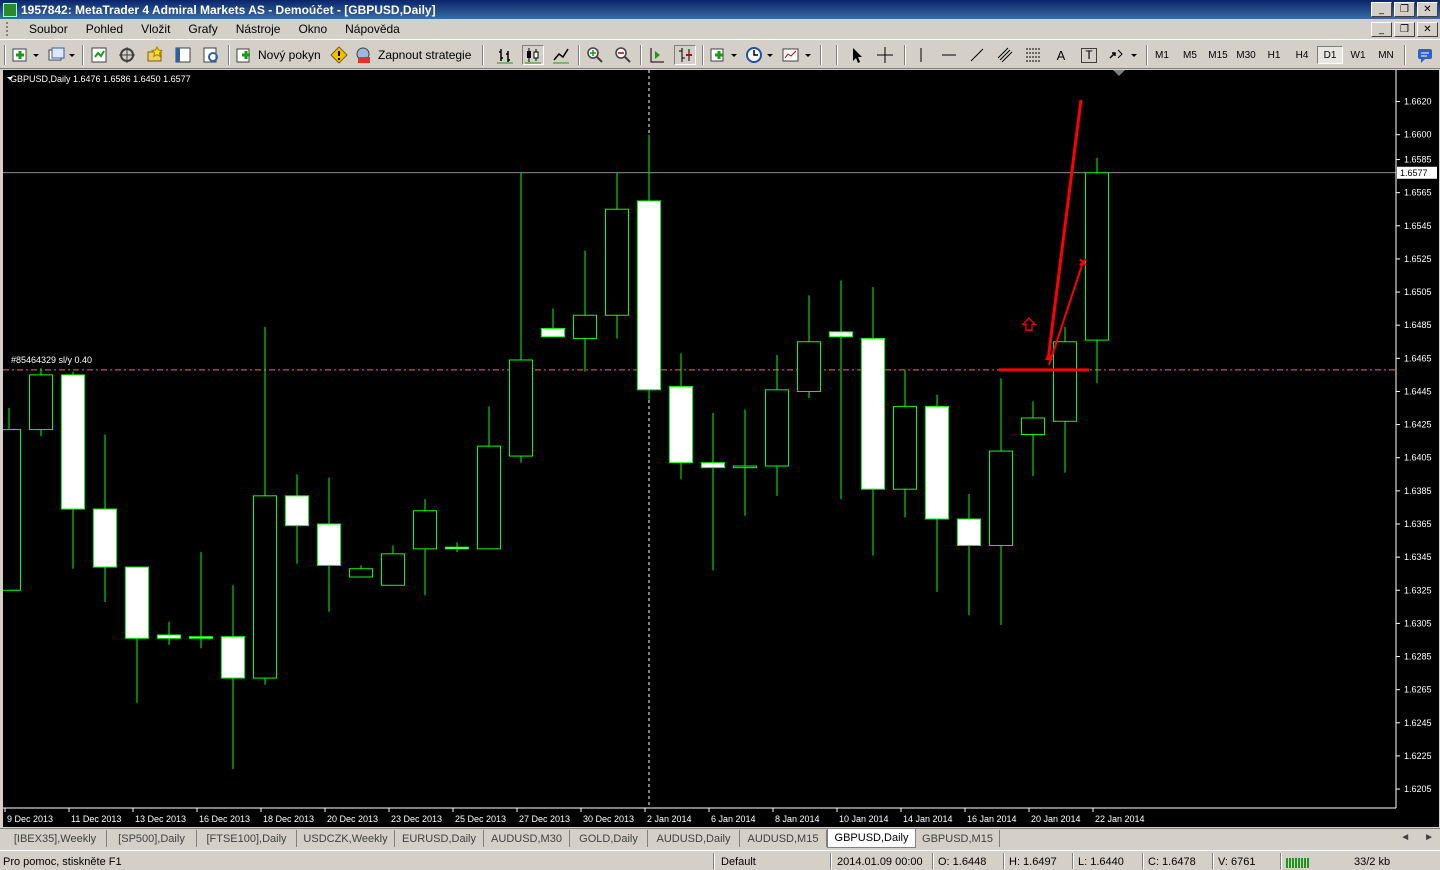 This screenshot has width=1440, height=870. Describe the element at coordinates (1418, 102) in the screenshot. I see `price-tick-label: 1.6620` at that location.